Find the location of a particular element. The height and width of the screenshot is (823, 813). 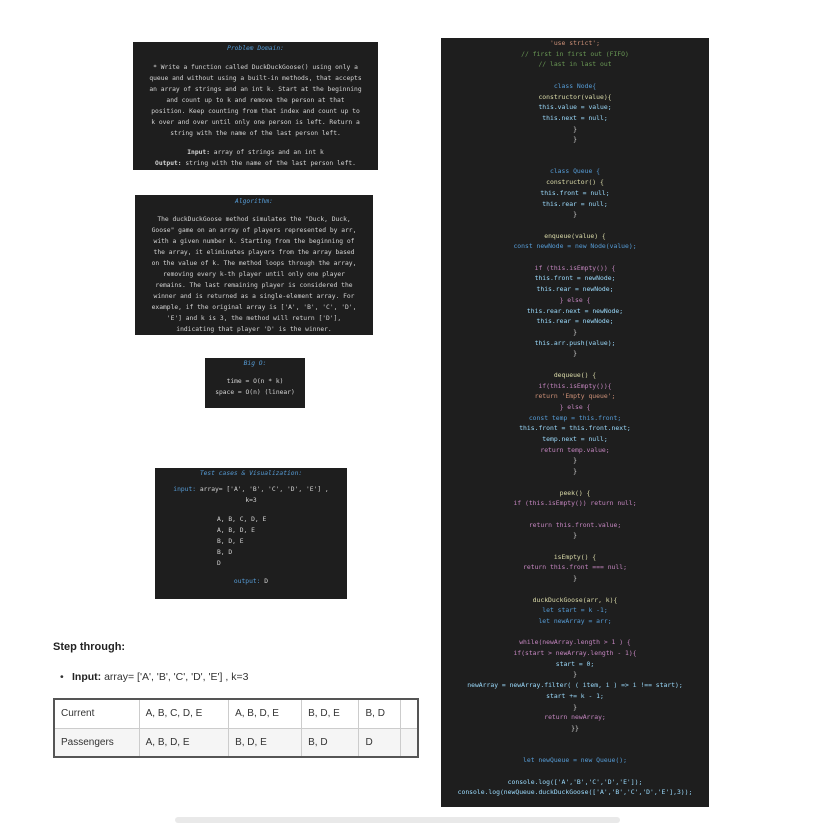

code-line: }} is located at coordinates (575, 728).